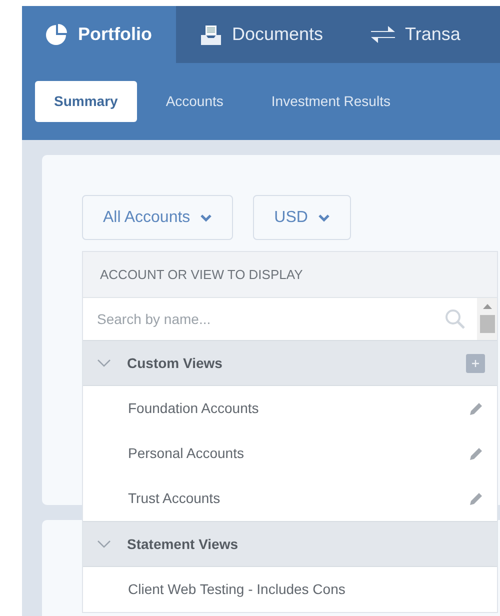 This screenshot has height=616, width=500. I want to click on plus-icon, so click(475, 363).